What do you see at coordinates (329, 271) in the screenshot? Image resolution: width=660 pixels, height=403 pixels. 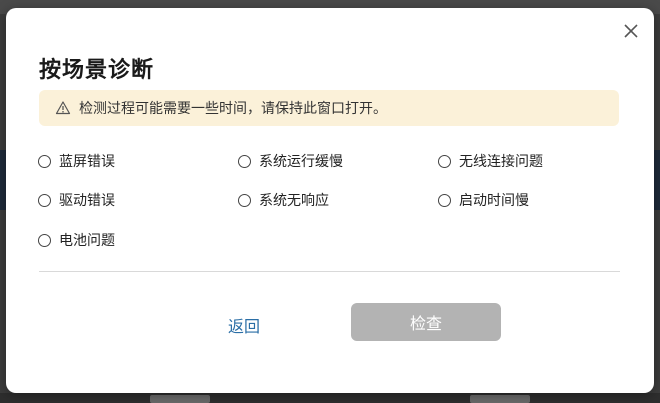 I see `divider` at bounding box center [329, 271].